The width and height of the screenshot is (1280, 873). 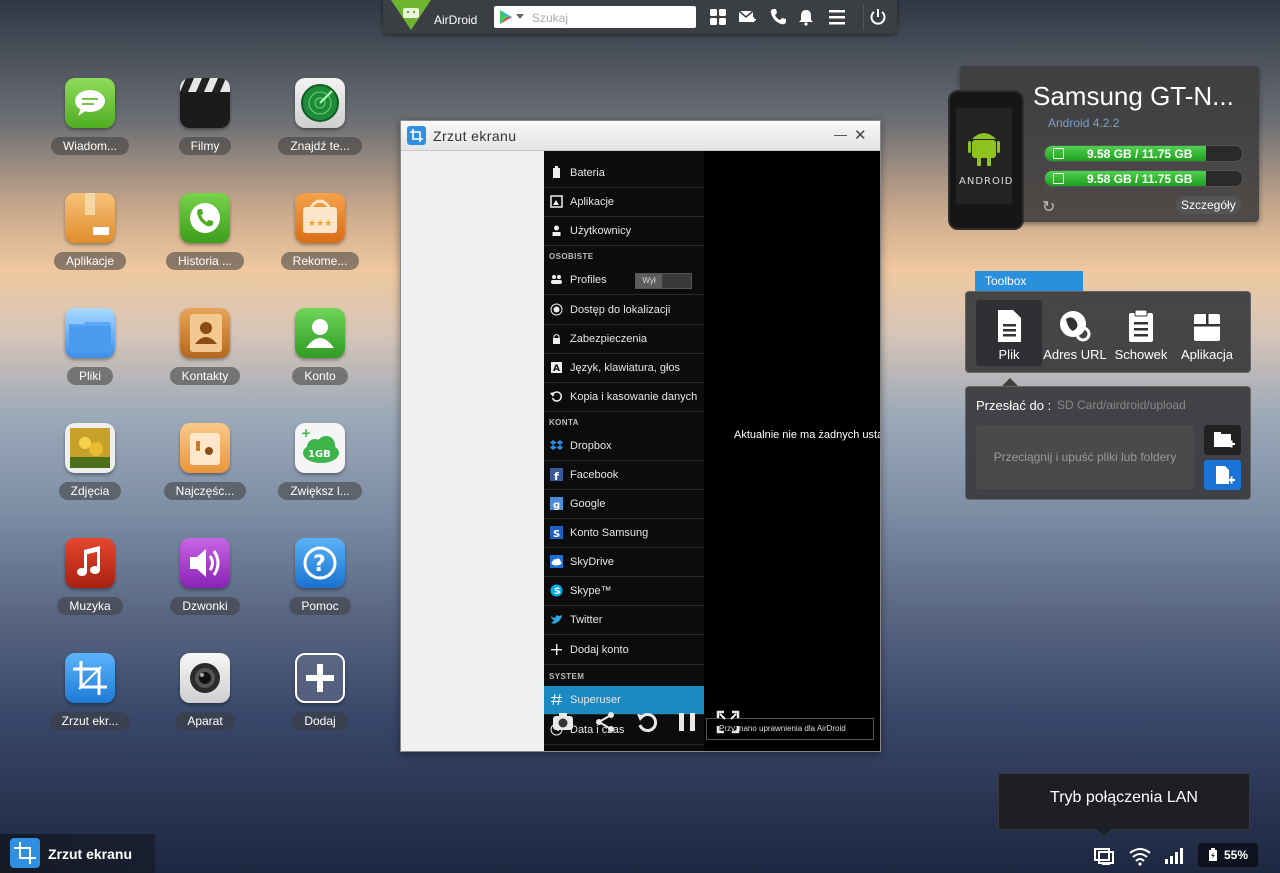 What do you see at coordinates (624, 339) in the screenshot?
I see `menu-item-security: Zabezpieczenia` at bounding box center [624, 339].